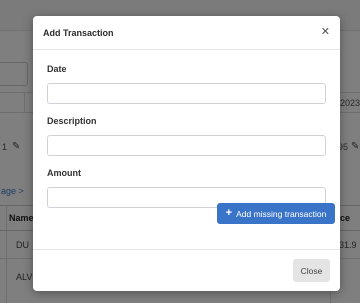 Image resolution: width=360 pixels, height=303 pixels. I want to click on description-label: Description, so click(72, 121).